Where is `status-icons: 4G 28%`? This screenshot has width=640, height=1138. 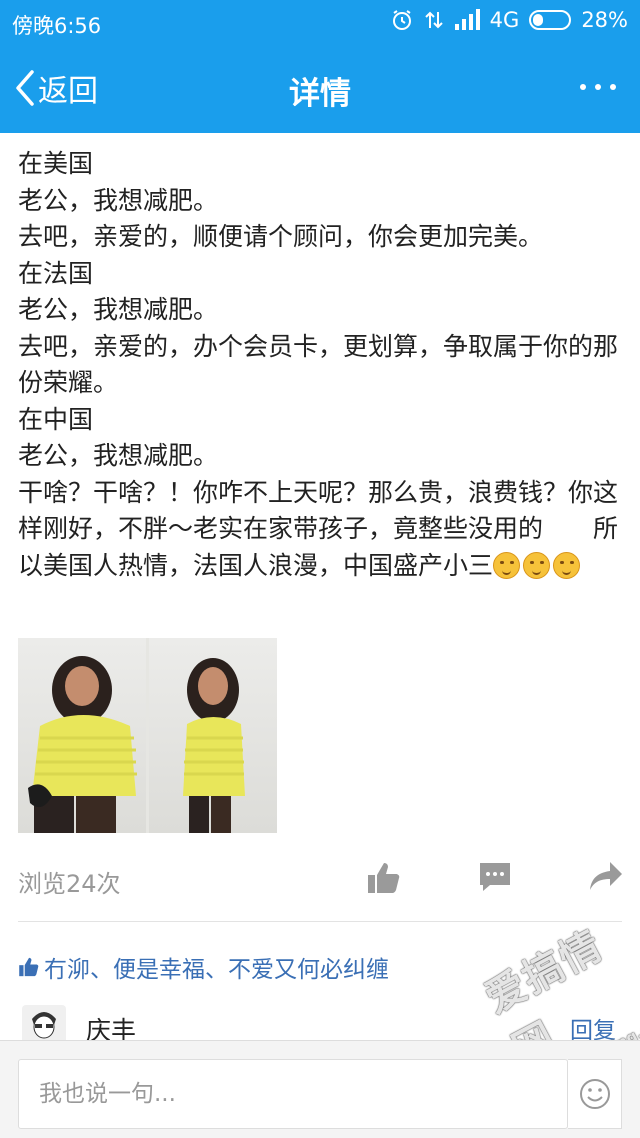 status-icons: 4G 28% is located at coordinates (509, 20).